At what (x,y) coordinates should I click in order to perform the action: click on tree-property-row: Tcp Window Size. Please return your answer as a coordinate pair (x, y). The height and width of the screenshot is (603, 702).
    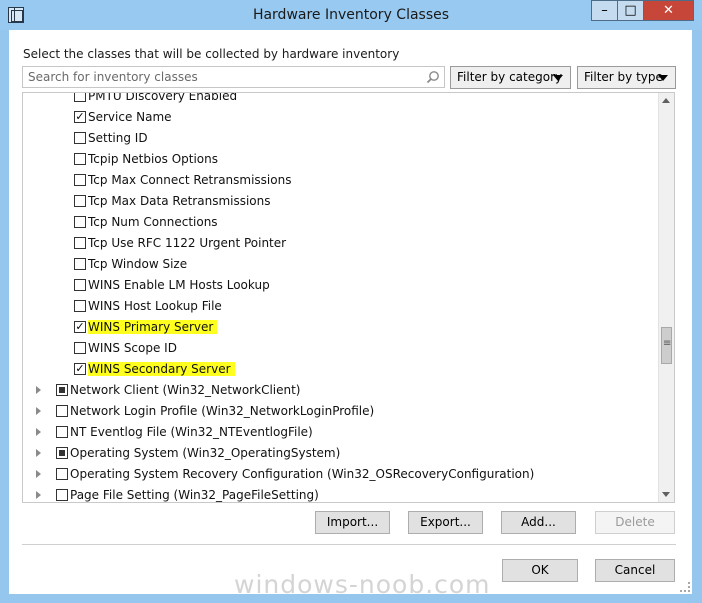
    Looking at the image, I should click on (341, 264).